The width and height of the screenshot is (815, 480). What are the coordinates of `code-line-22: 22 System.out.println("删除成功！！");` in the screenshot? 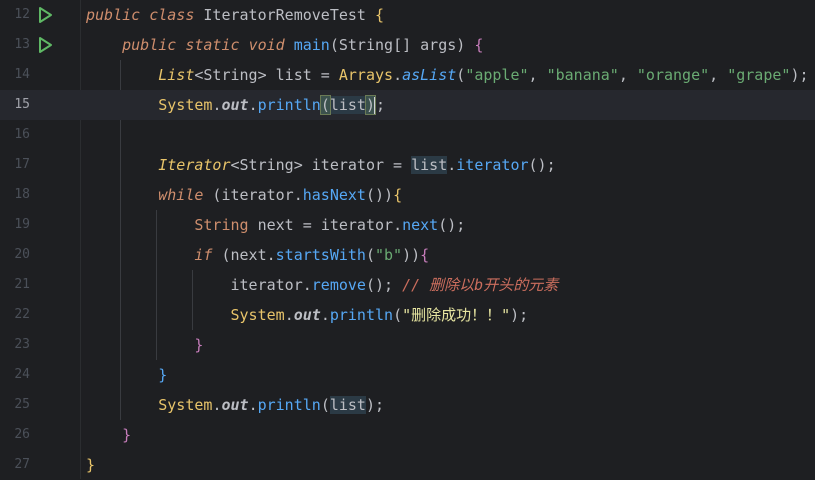 It's located at (407, 315).